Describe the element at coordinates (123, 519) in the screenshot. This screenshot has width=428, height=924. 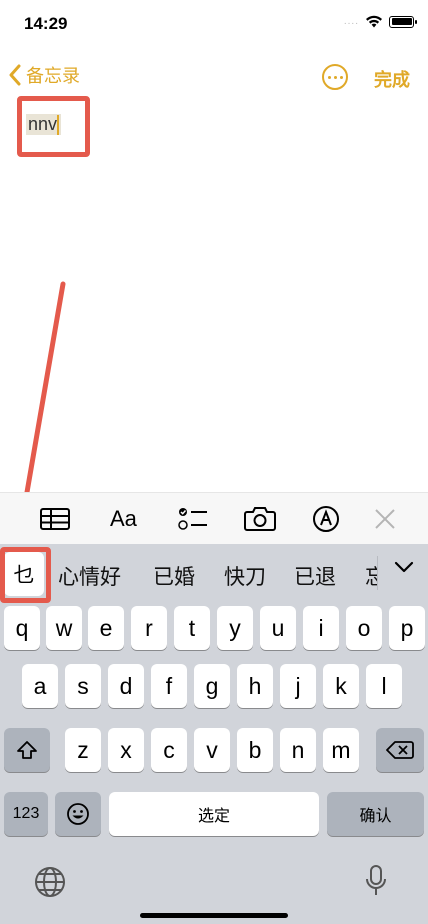
I see `text-format-button: Aa` at that location.